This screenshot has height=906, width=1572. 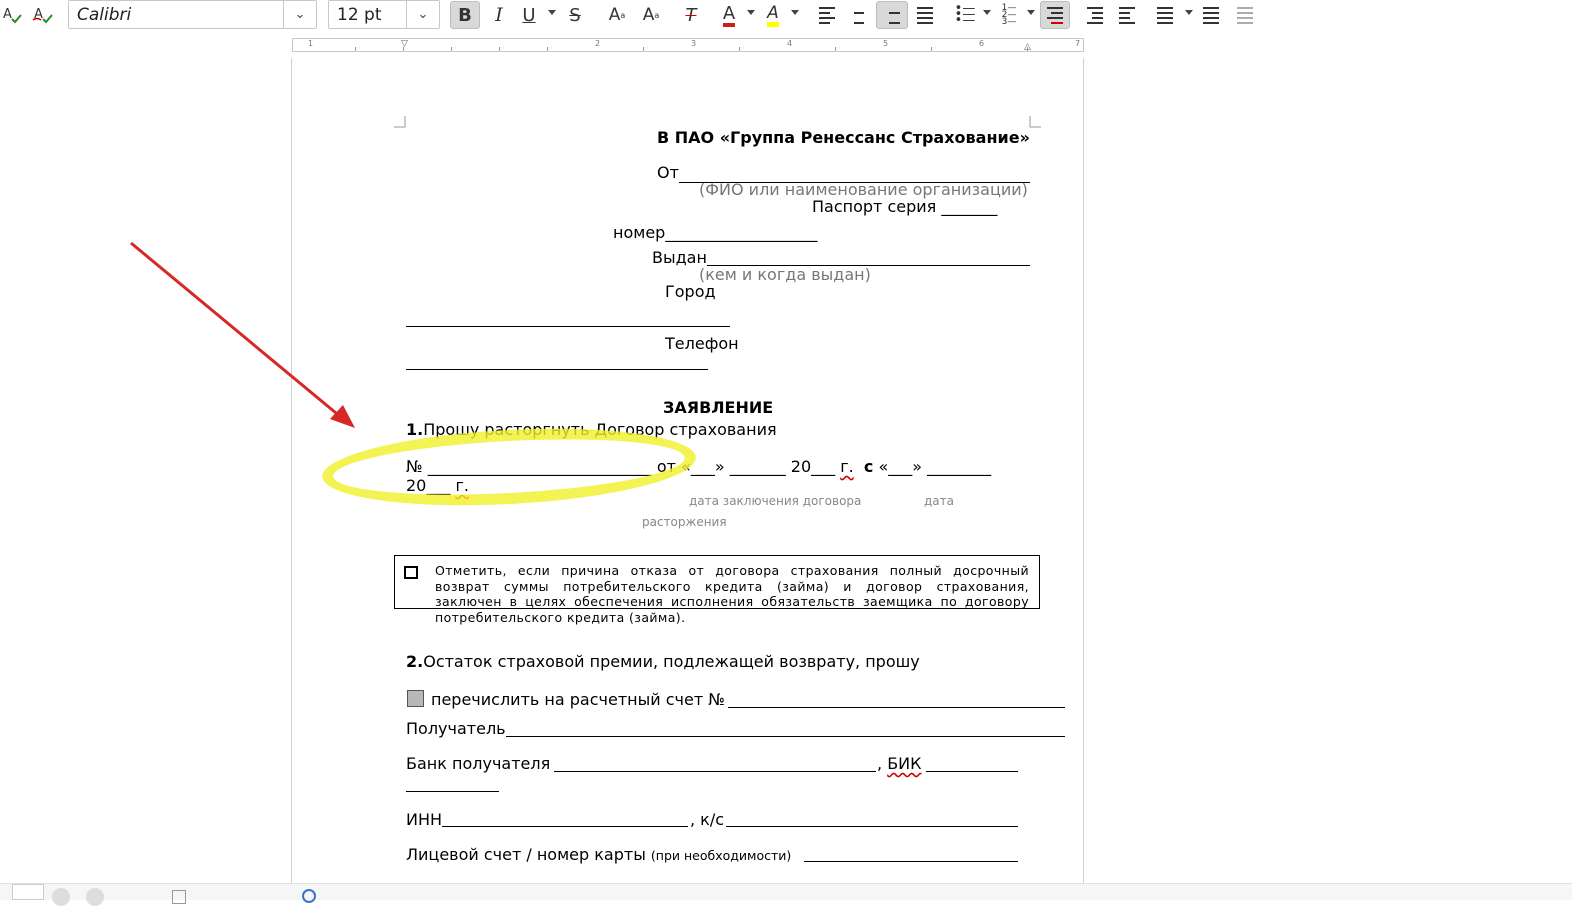 What do you see at coordinates (242, 334) in the screenshot?
I see `red-arrow-icon` at bounding box center [242, 334].